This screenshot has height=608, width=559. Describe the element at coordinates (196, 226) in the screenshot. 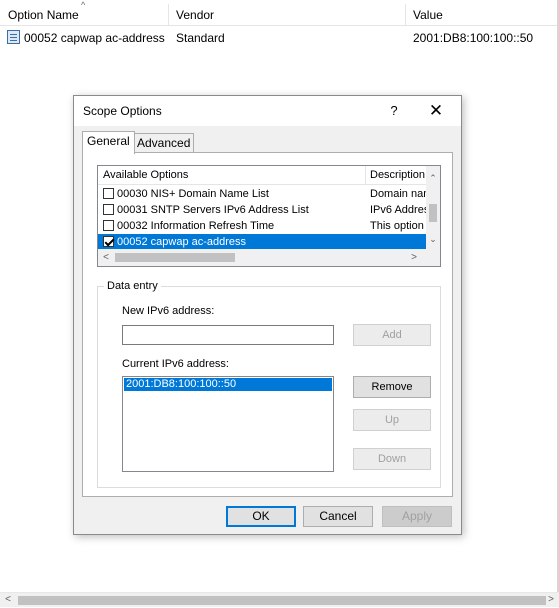

I see `option-label: 00032 Information Refresh Time` at that location.